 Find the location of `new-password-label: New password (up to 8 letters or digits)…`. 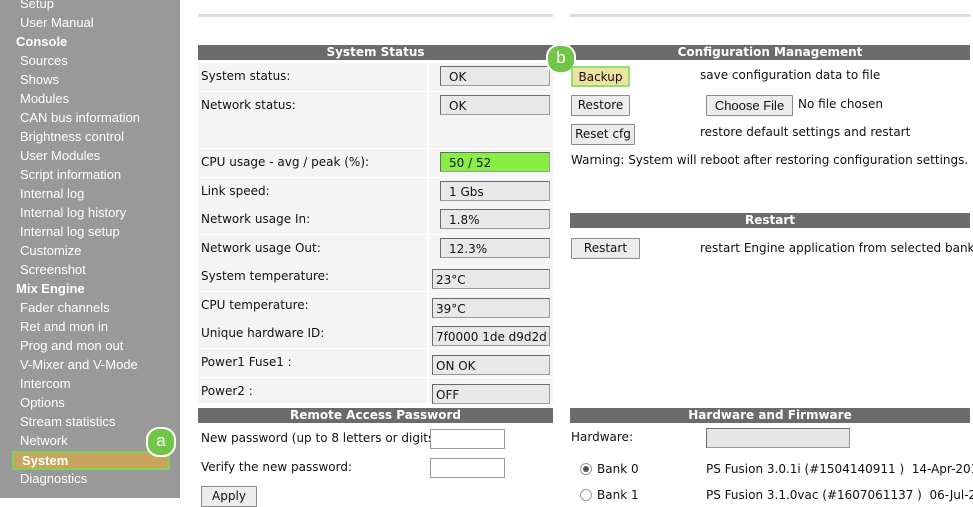

new-password-label: New password (up to 8 letters or digits)… is located at coordinates (322, 438).